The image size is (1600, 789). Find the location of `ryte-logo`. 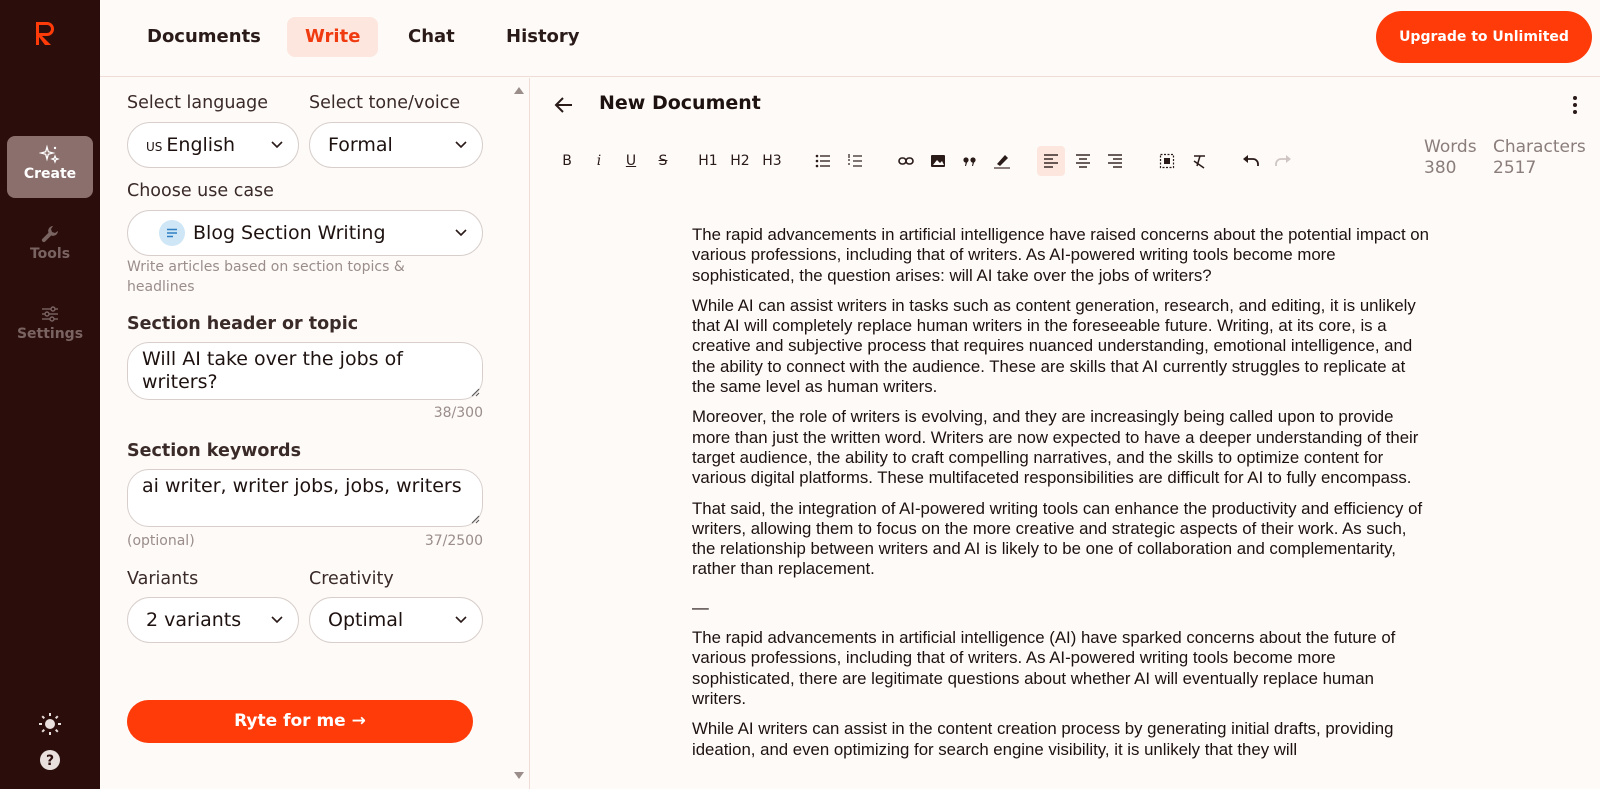

ryte-logo is located at coordinates (46, 33).